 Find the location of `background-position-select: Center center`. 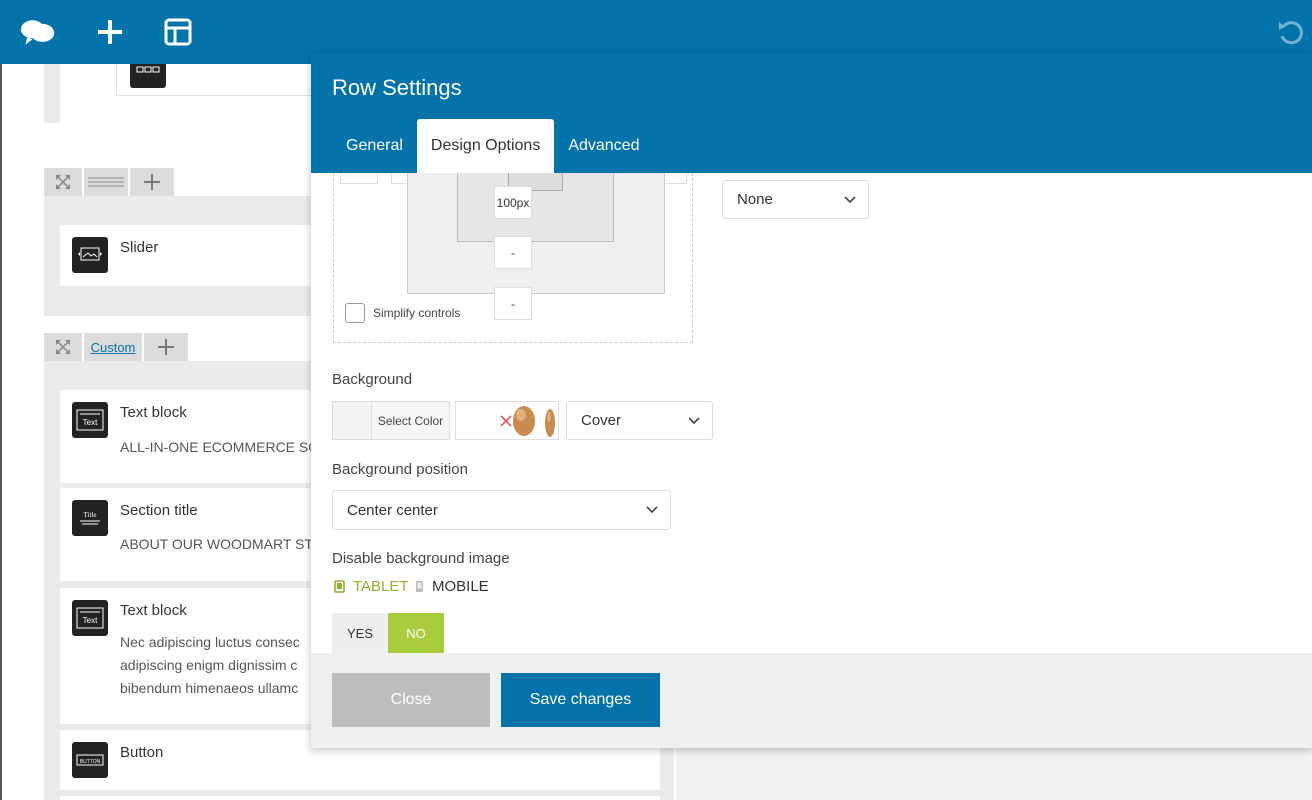

background-position-select: Center center is located at coordinates (501, 510).